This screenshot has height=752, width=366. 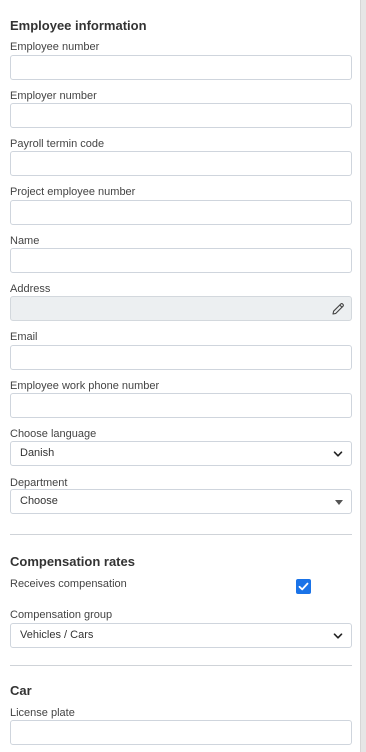 I want to click on compensation-group-select: Vehicles / Cars, so click(x=181, y=635).